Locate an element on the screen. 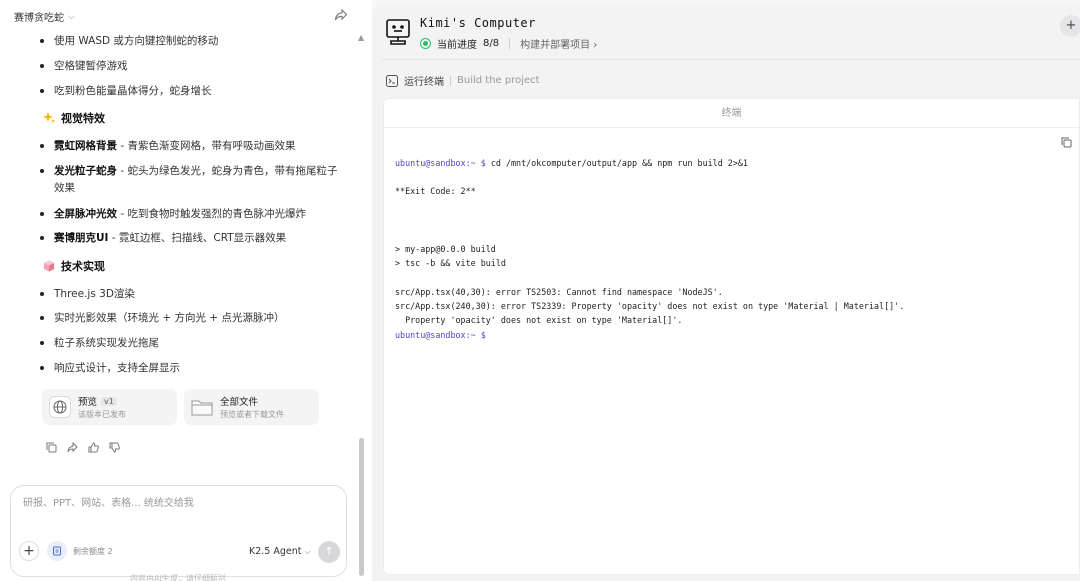  ai-disclaimer: 内容由AI生成，请仔细甄别 is located at coordinates (178, 577).